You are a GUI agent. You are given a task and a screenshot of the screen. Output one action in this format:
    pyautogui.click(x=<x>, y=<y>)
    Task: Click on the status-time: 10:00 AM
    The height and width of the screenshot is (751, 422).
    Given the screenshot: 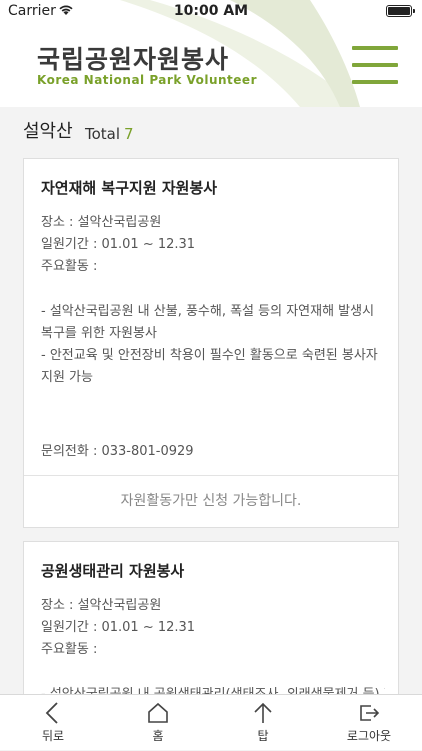 What is the action you would take?
    pyautogui.click(x=211, y=11)
    